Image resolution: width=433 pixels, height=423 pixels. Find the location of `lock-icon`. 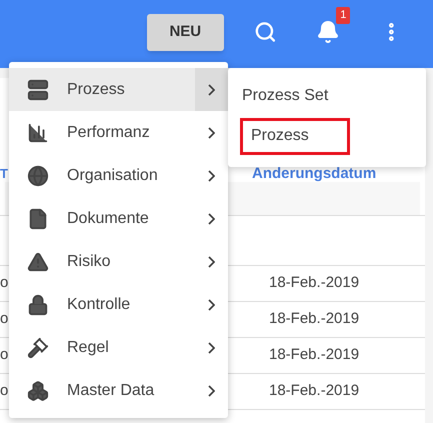

lock-icon is located at coordinates (38, 305).